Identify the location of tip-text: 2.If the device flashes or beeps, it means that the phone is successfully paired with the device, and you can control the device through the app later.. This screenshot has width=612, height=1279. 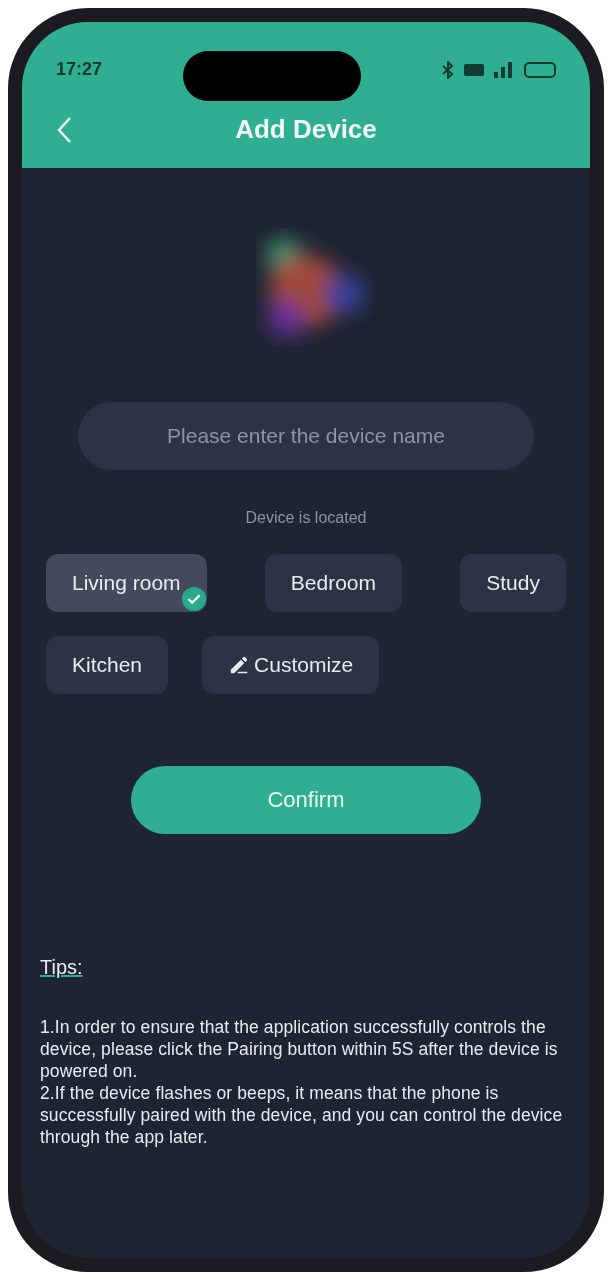
(302, 1114).